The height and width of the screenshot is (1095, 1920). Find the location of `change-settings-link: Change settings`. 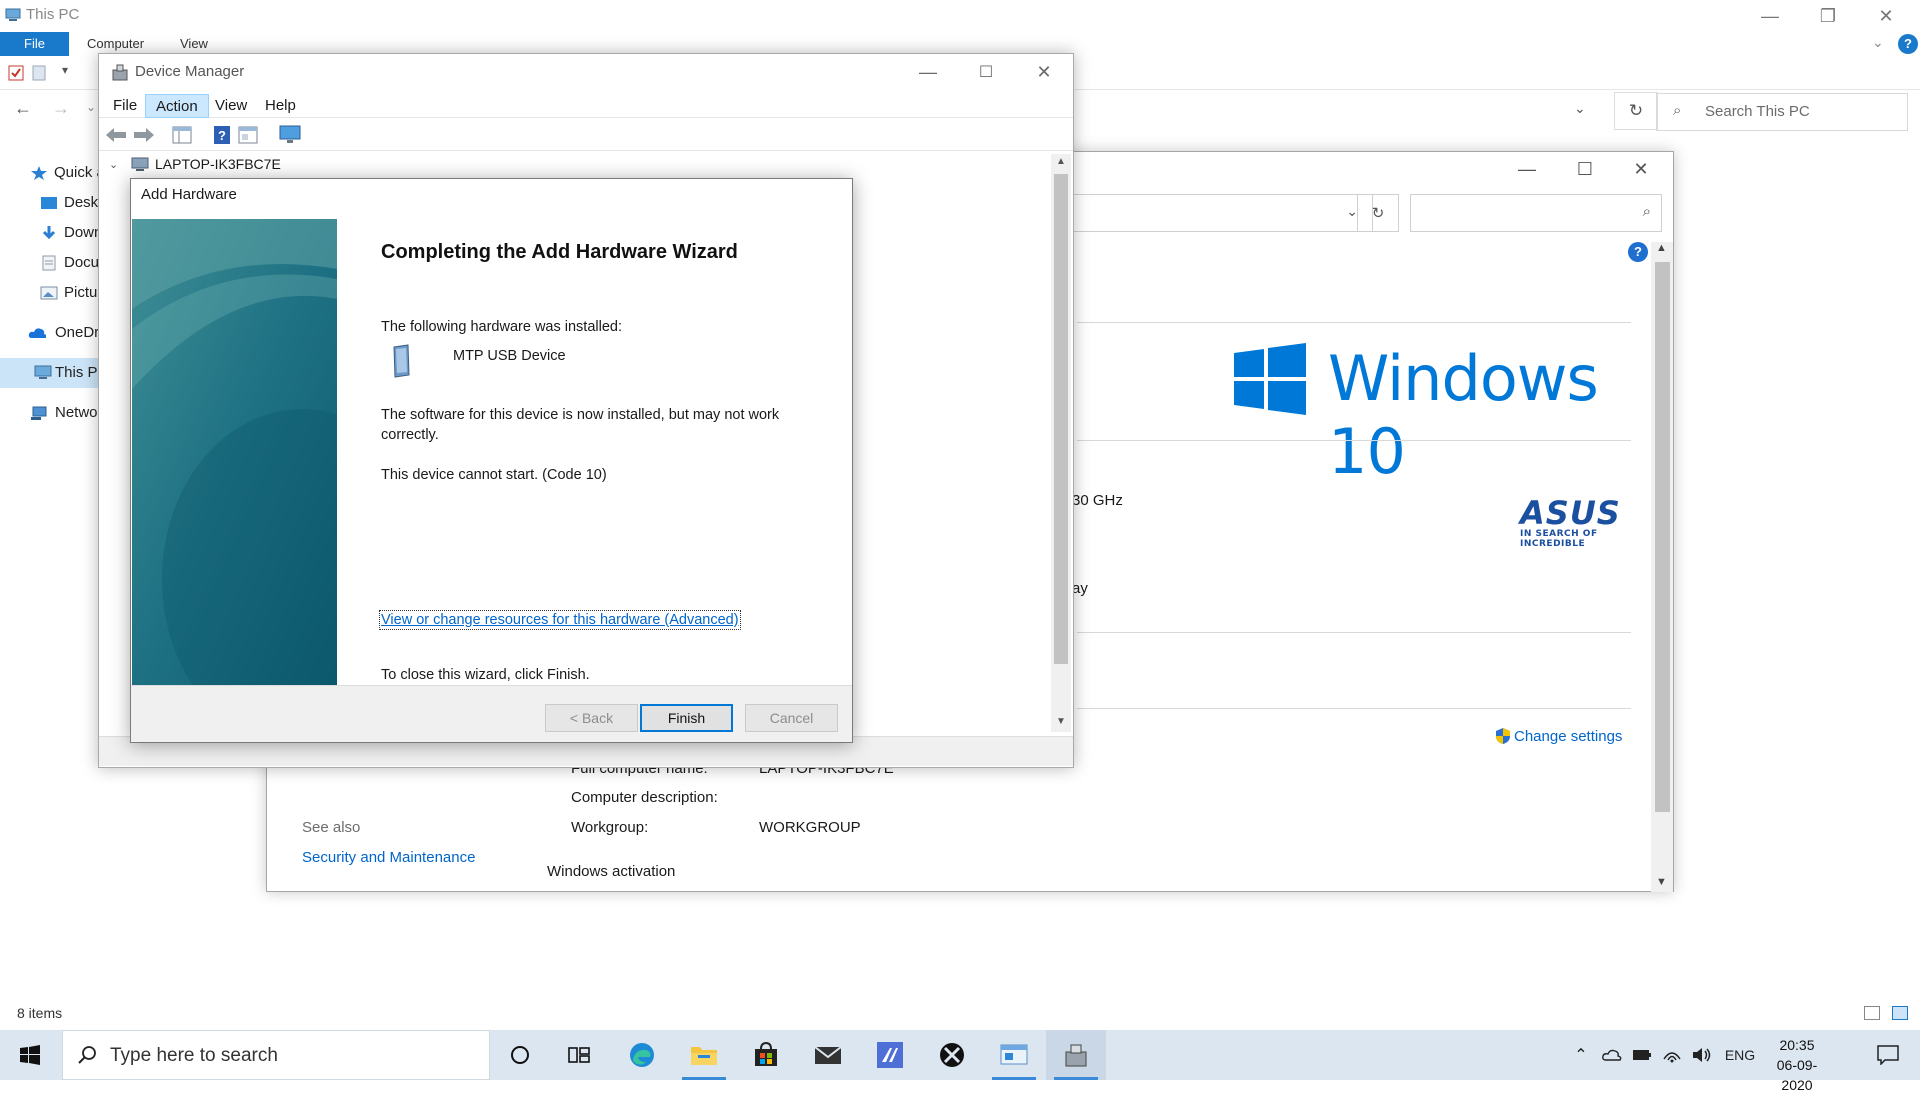

change-settings-link: Change settings is located at coordinates (1558, 736).